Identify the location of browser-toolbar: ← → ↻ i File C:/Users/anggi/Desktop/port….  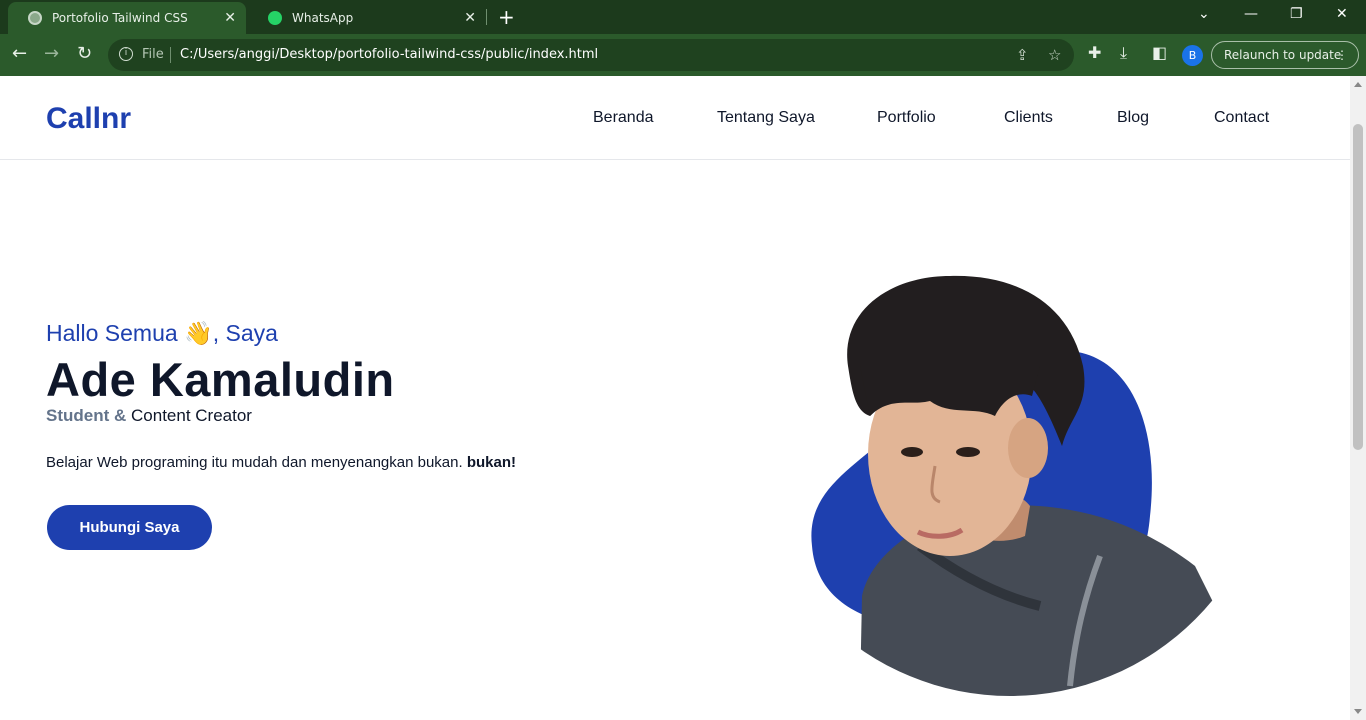
(683, 55).